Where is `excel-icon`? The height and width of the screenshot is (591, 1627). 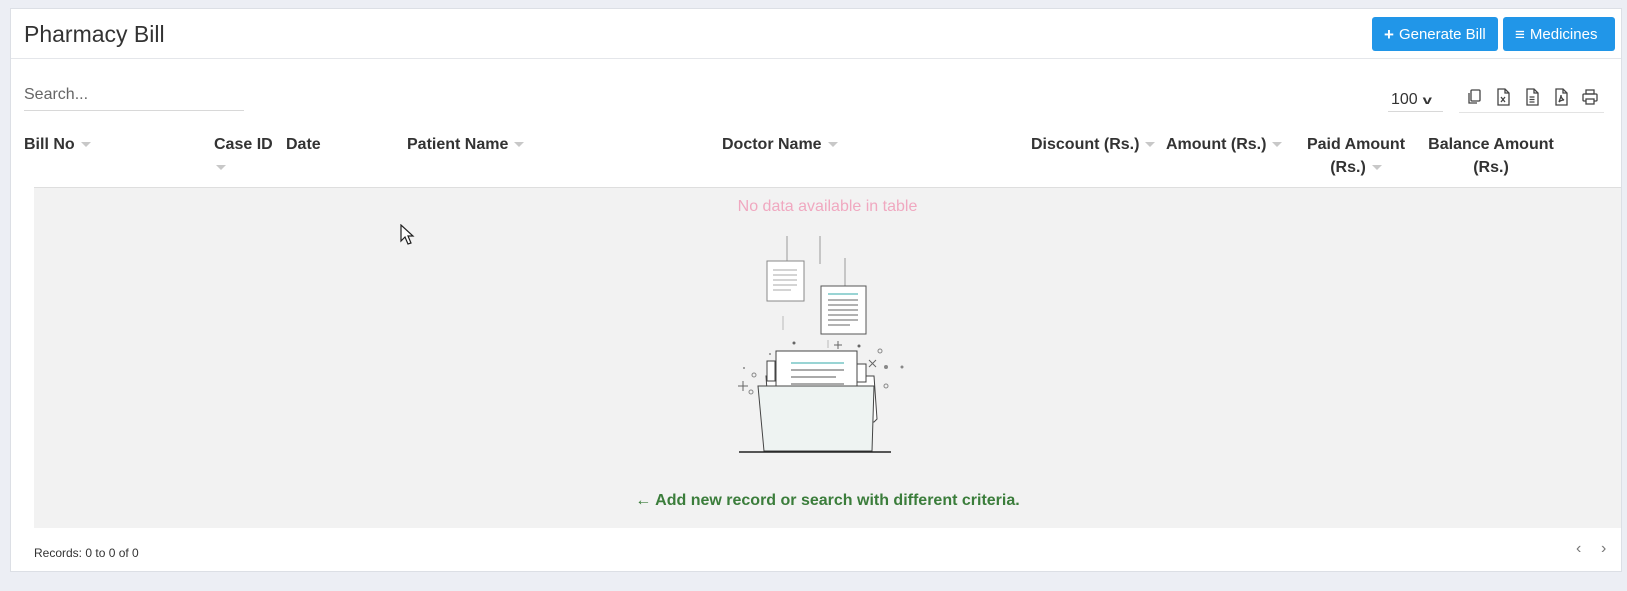 excel-icon is located at coordinates (1502, 97).